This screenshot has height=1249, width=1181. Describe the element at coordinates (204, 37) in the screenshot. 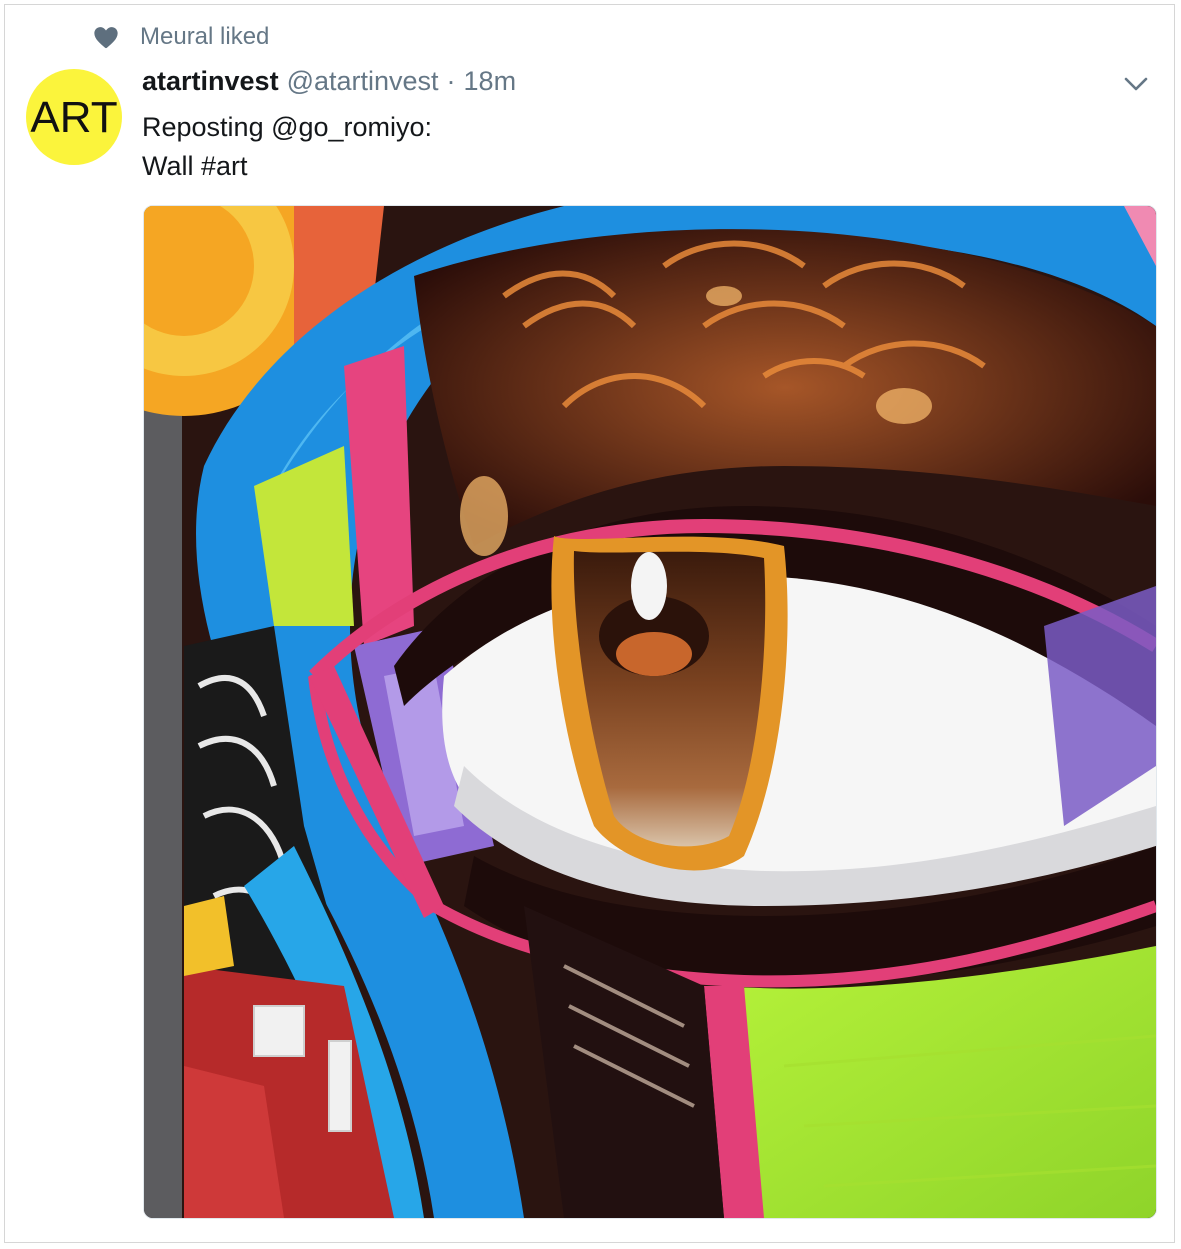

I see `social-context-label: Meural liked` at that location.